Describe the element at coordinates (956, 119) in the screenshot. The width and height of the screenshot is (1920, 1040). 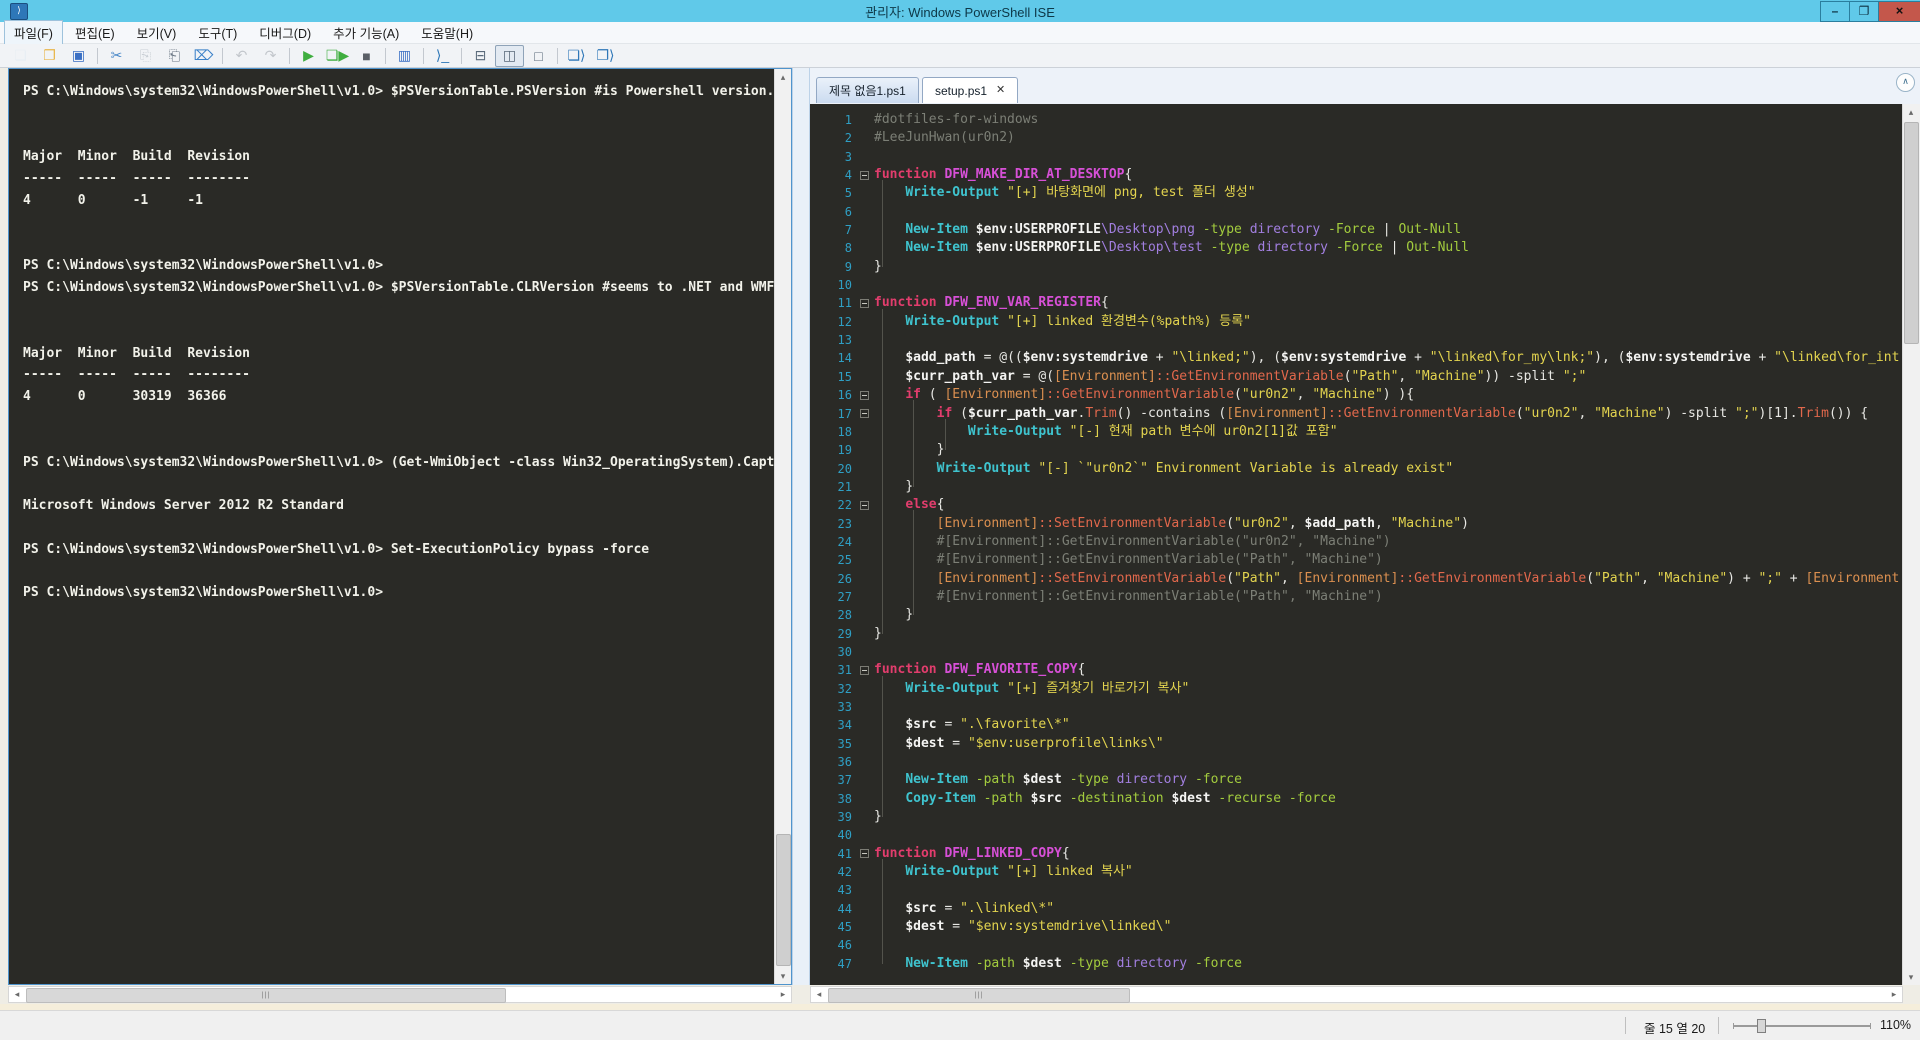
I see `code-text: #dotfiles-for-windows` at that location.